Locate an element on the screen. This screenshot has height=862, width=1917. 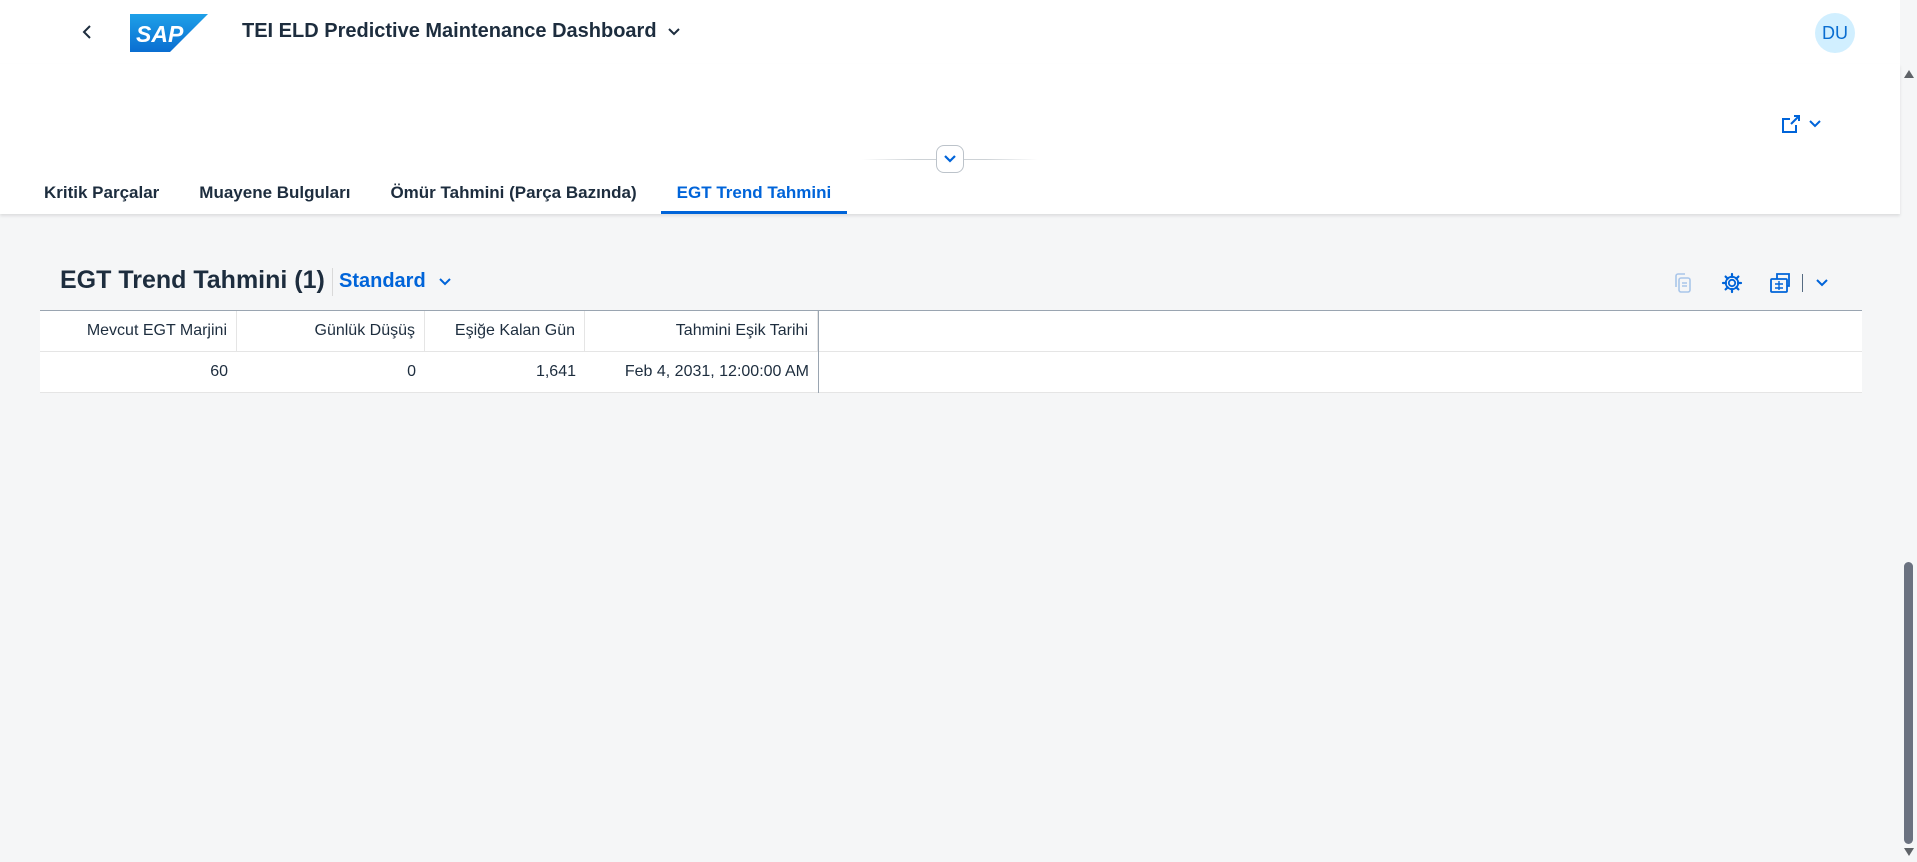
chevron-left-icon is located at coordinates (86, 32).